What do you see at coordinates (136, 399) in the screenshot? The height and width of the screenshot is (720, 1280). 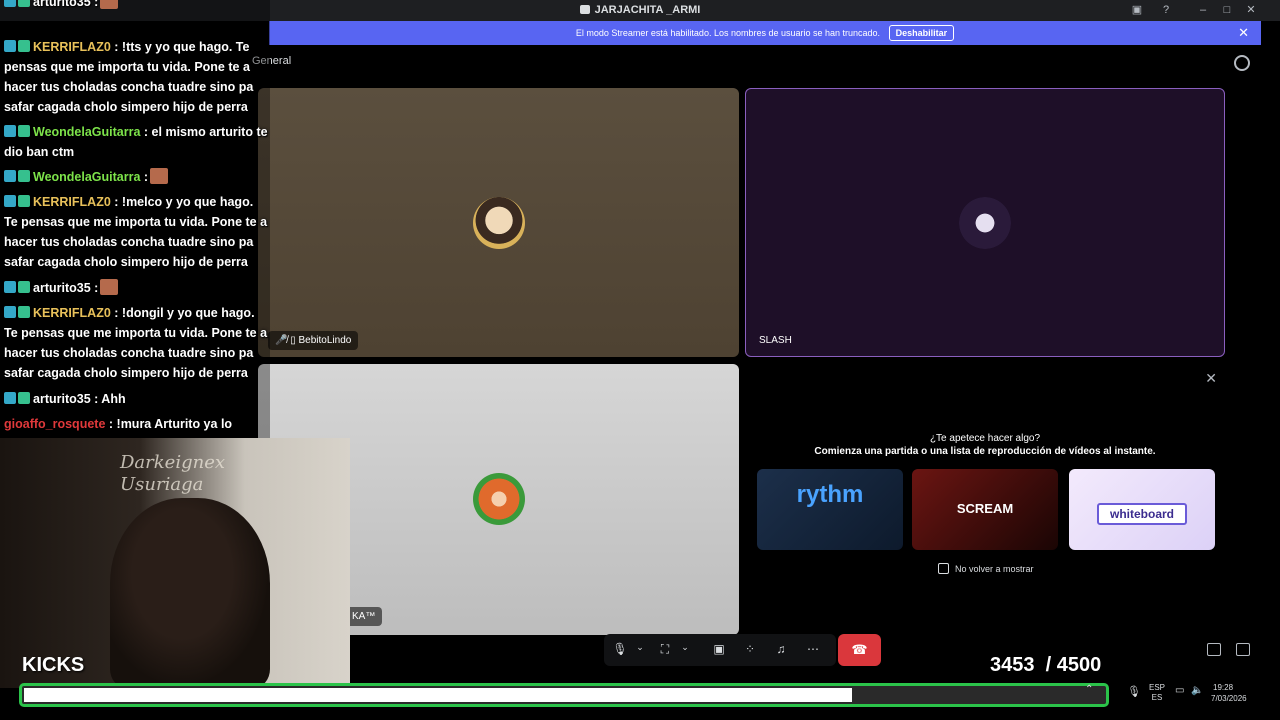 I see `chat-message: arturito35 : Ahh` at bounding box center [136, 399].